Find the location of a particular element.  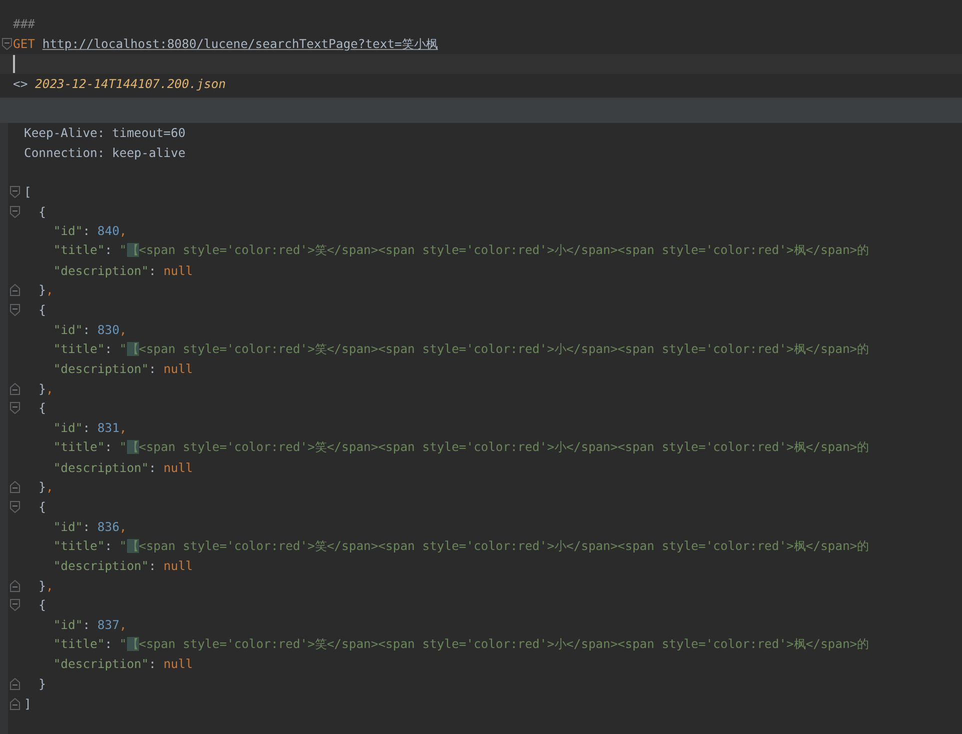

code-line: "id": 831, is located at coordinates (89, 428).